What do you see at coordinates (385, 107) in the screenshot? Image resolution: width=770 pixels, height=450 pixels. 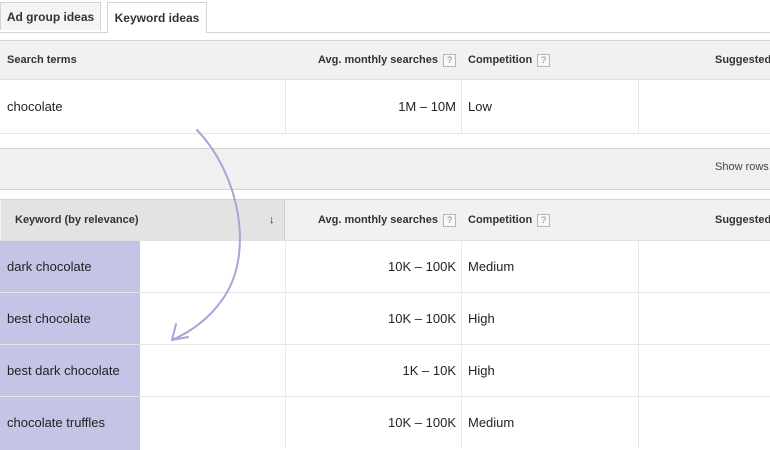 I see `table-row: chocolate 1M – 10M Low` at bounding box center [385, 107].